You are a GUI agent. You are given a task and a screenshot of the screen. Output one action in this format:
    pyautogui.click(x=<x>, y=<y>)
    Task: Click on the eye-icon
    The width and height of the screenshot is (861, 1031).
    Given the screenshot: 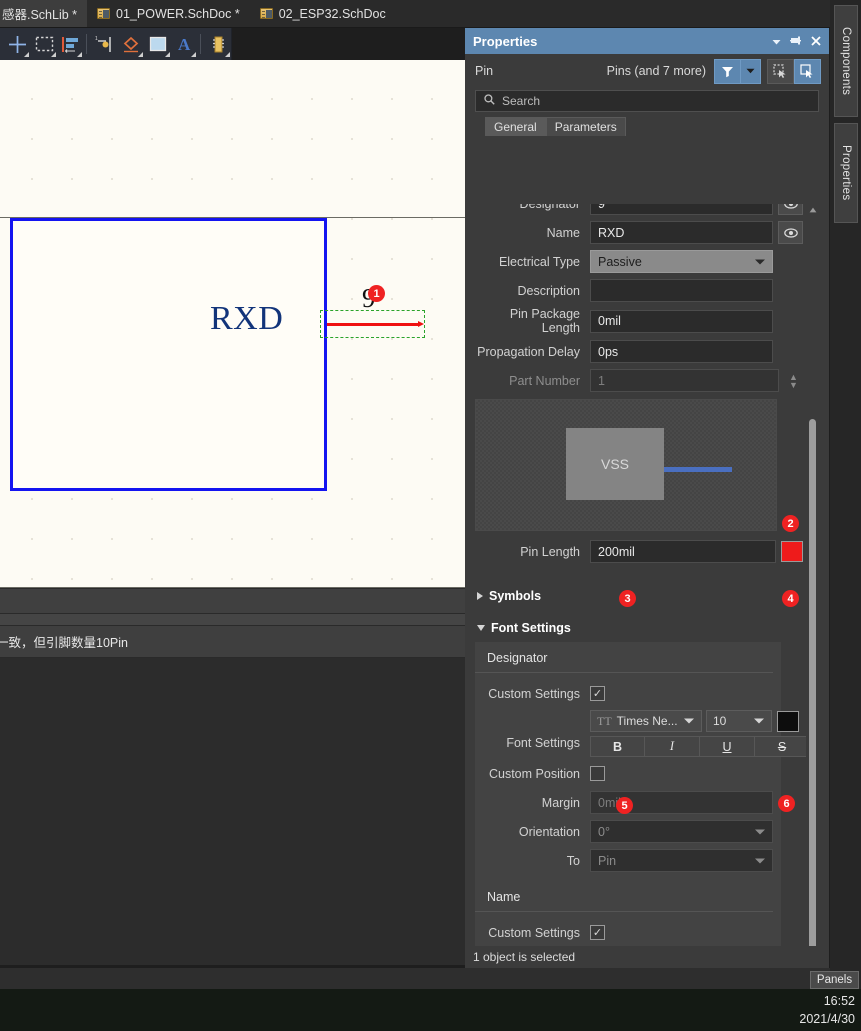 What is the action you would take?
    pyautogui.click(x=790, y=232)
    